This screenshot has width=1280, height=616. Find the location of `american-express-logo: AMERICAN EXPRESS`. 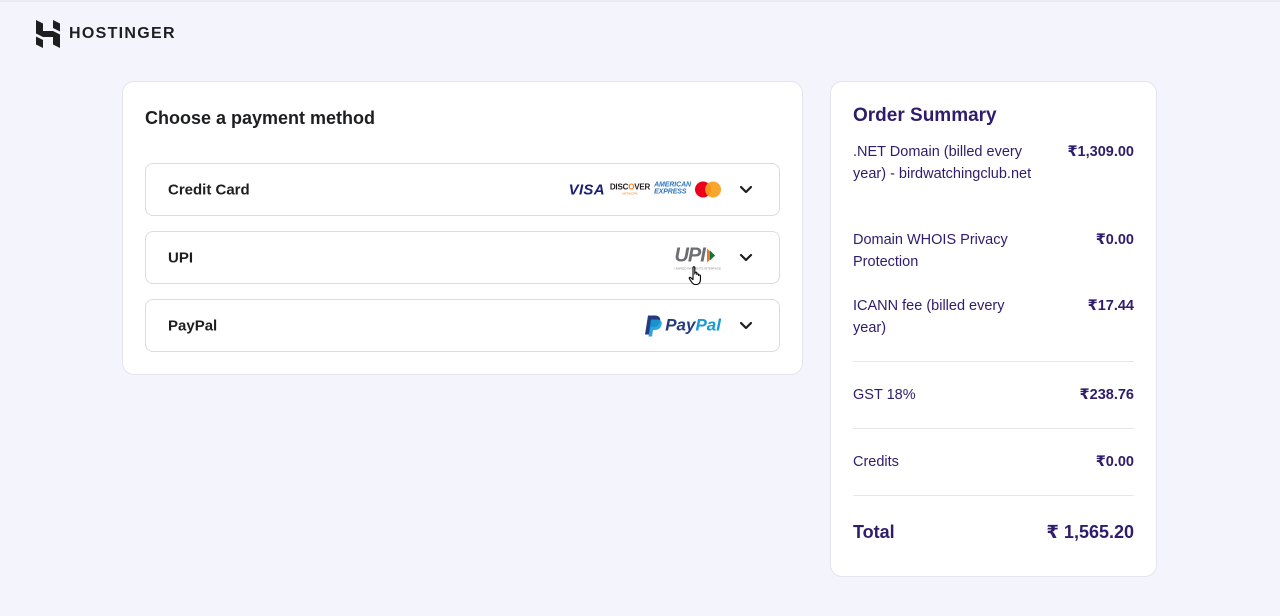

american-express-logo: AMERICAN EXPRESS is located at coordinates (672, 188).